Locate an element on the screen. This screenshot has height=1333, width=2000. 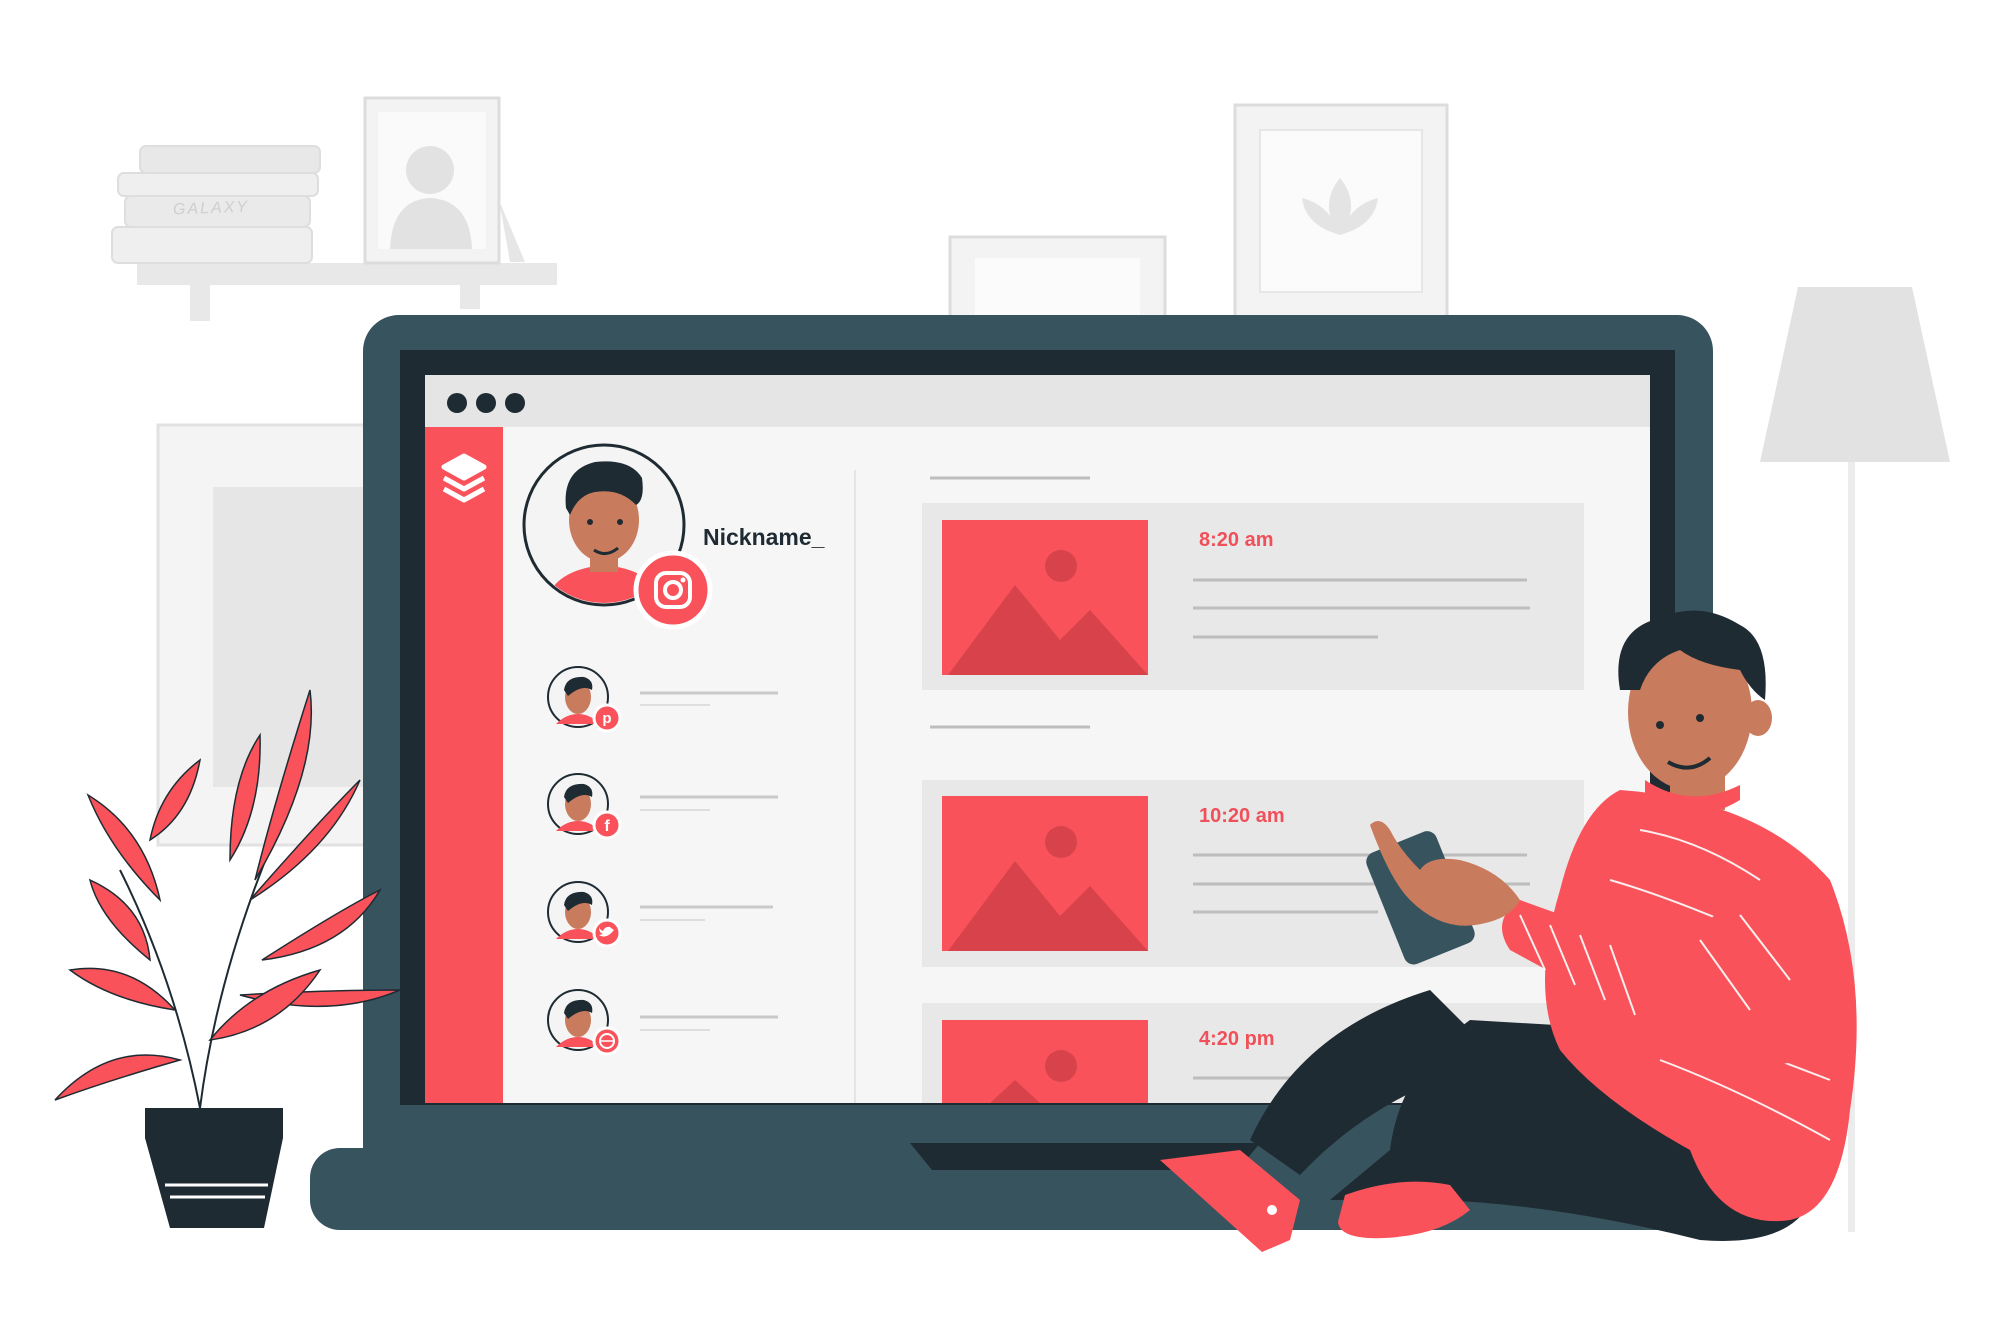
svg-text: p is located at coordinates (606, 718).